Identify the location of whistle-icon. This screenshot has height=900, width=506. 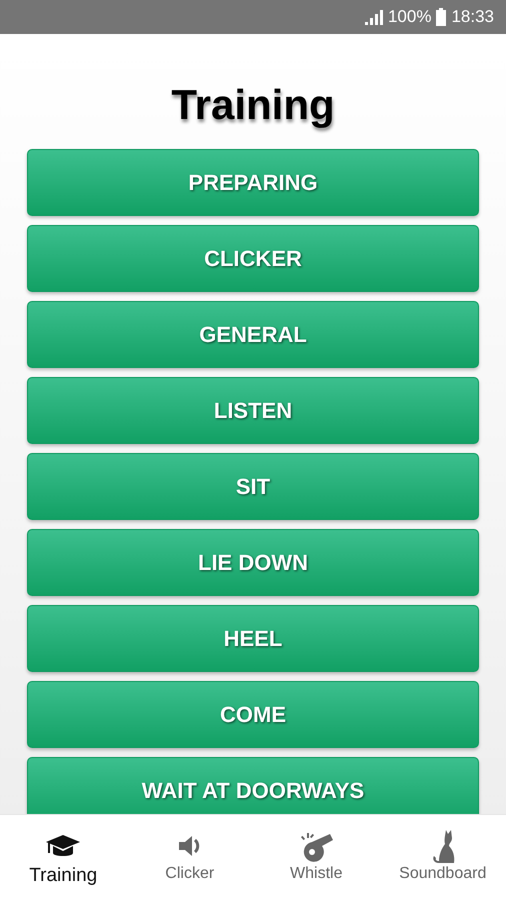
(316, 846).